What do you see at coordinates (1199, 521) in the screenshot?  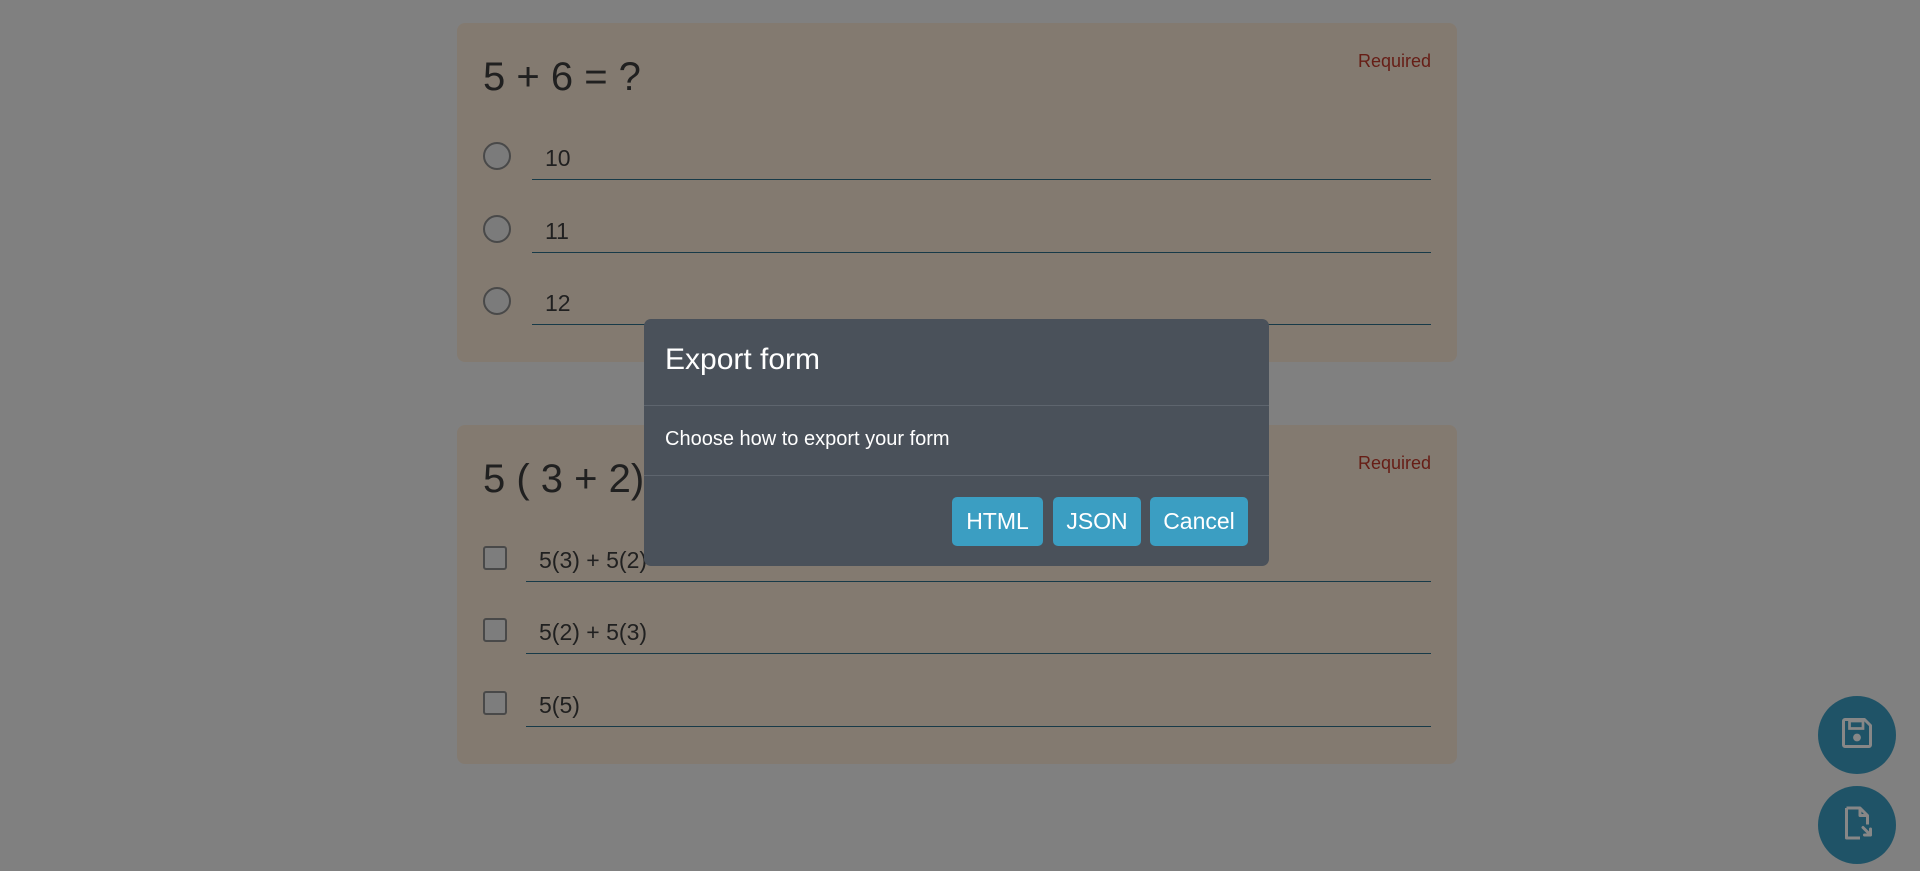 I see `cancel-button: Cancel` at bounding box center [1199, 521].